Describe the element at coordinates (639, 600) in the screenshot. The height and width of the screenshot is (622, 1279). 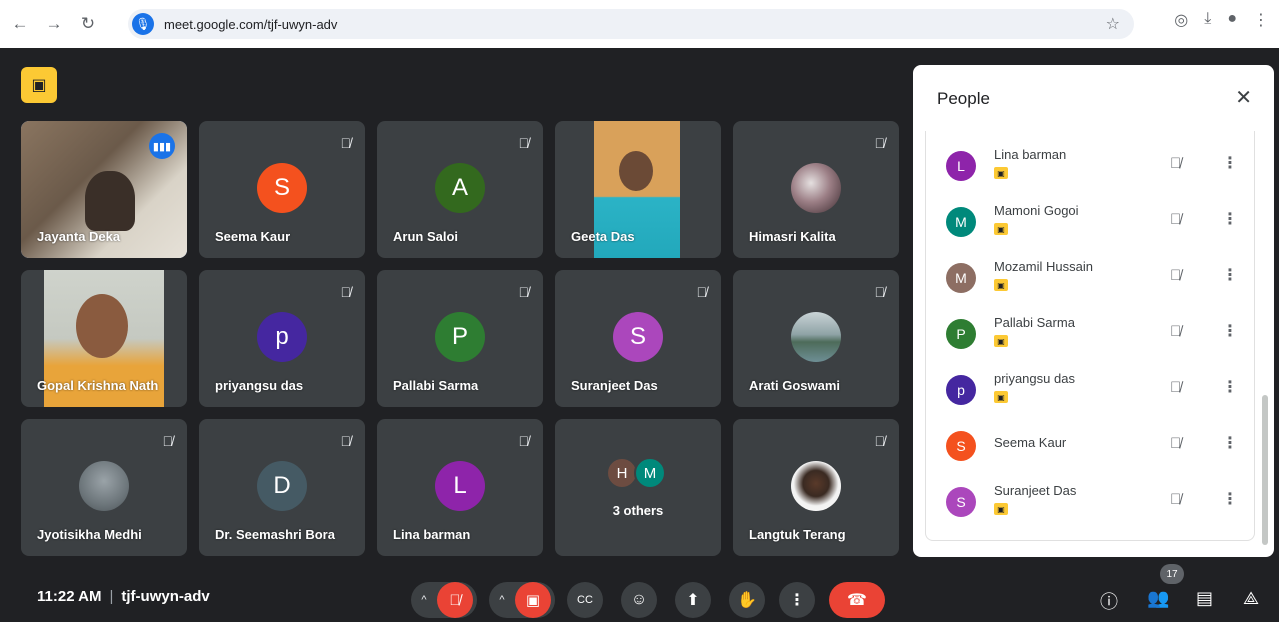
I see `emoji-reactions-button: ☺` at that location.